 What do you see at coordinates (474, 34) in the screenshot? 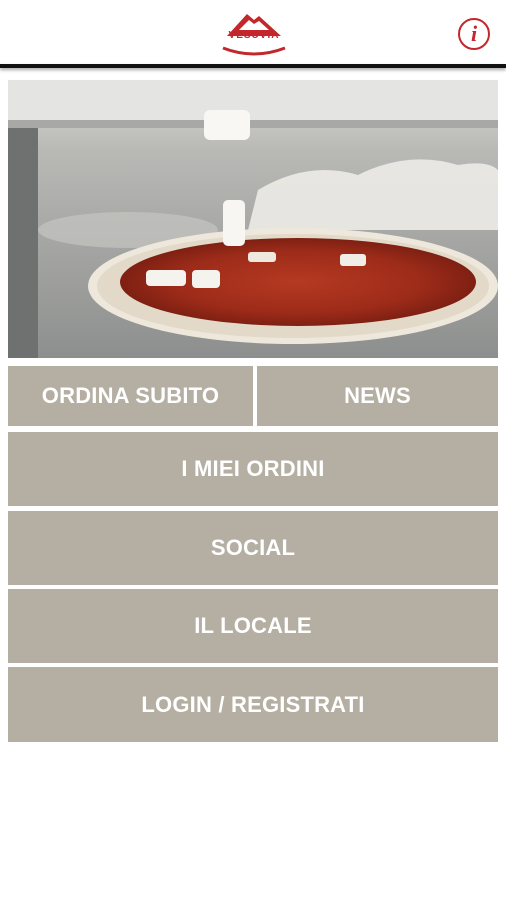
I see `info-button: i` at bounding box center [474, 34].